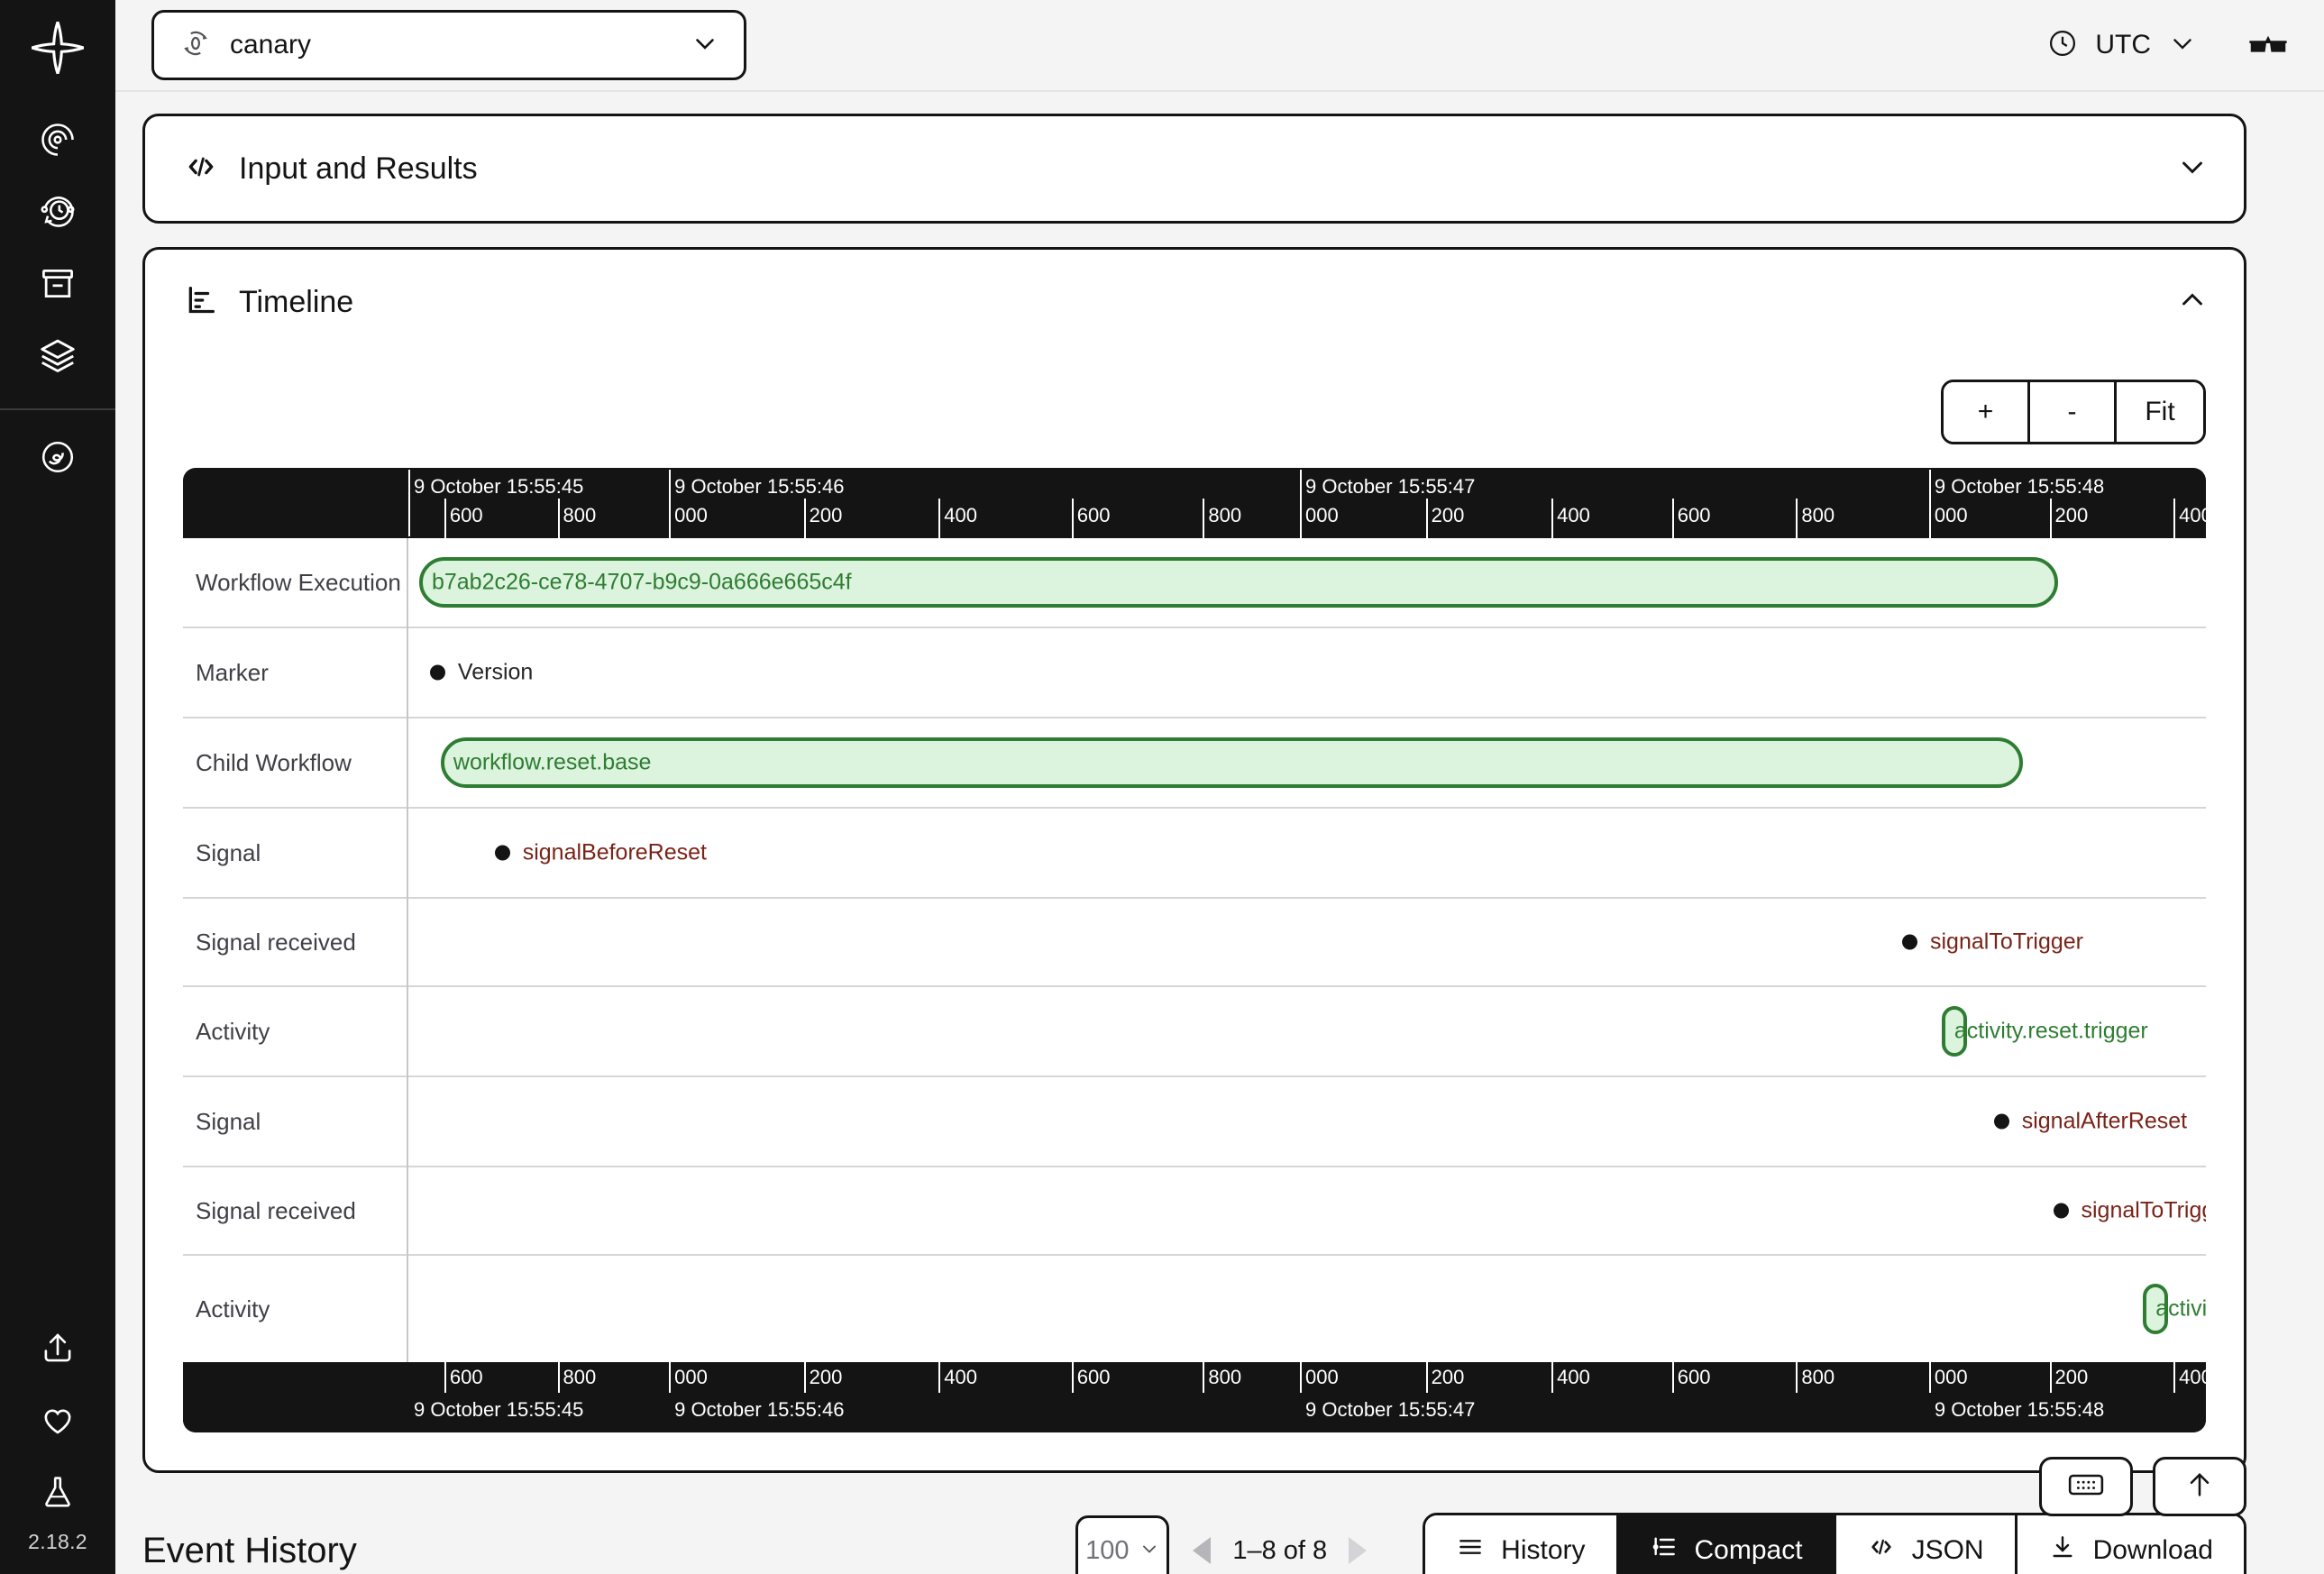  Describe the element at coordinates (57, 47) in the screenshot. I see `temporal-logo-icon` at that location.